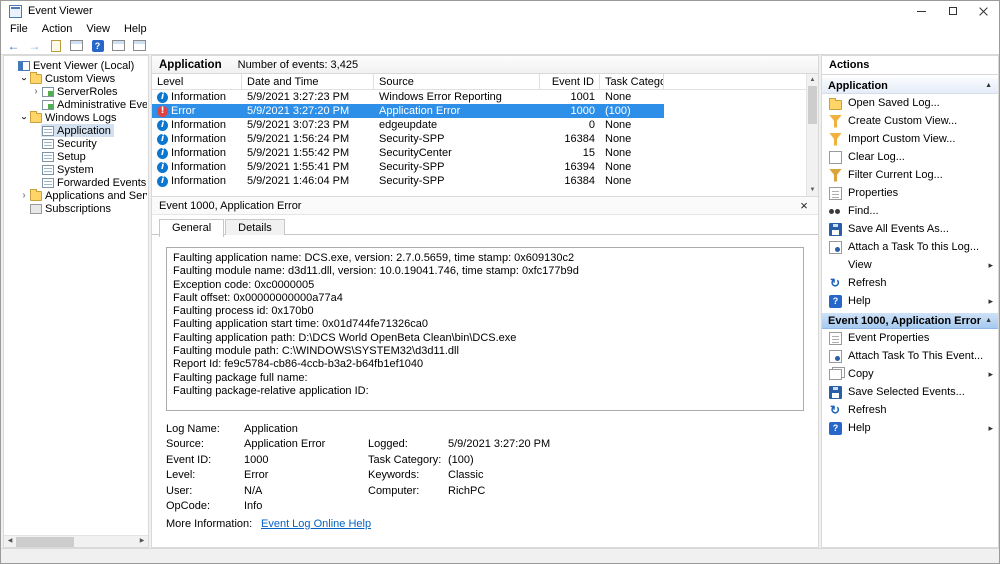  What do you see at coordinates (193, 428) in the screenshot?
I see `field-label: Log Name:` at bounding box center [193, 428].